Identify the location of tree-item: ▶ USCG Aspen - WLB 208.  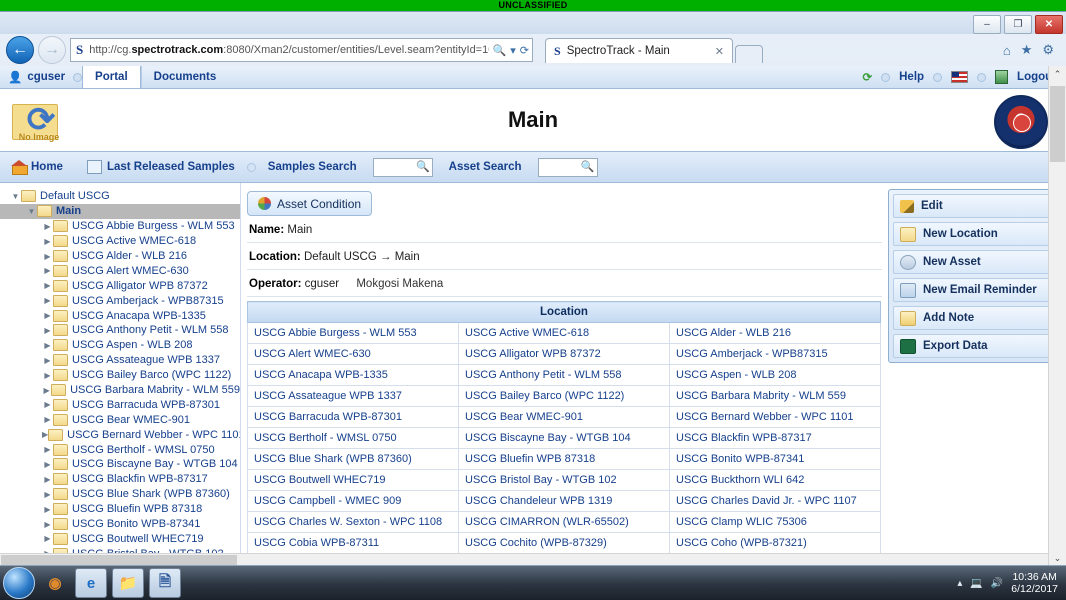
(120, 345).